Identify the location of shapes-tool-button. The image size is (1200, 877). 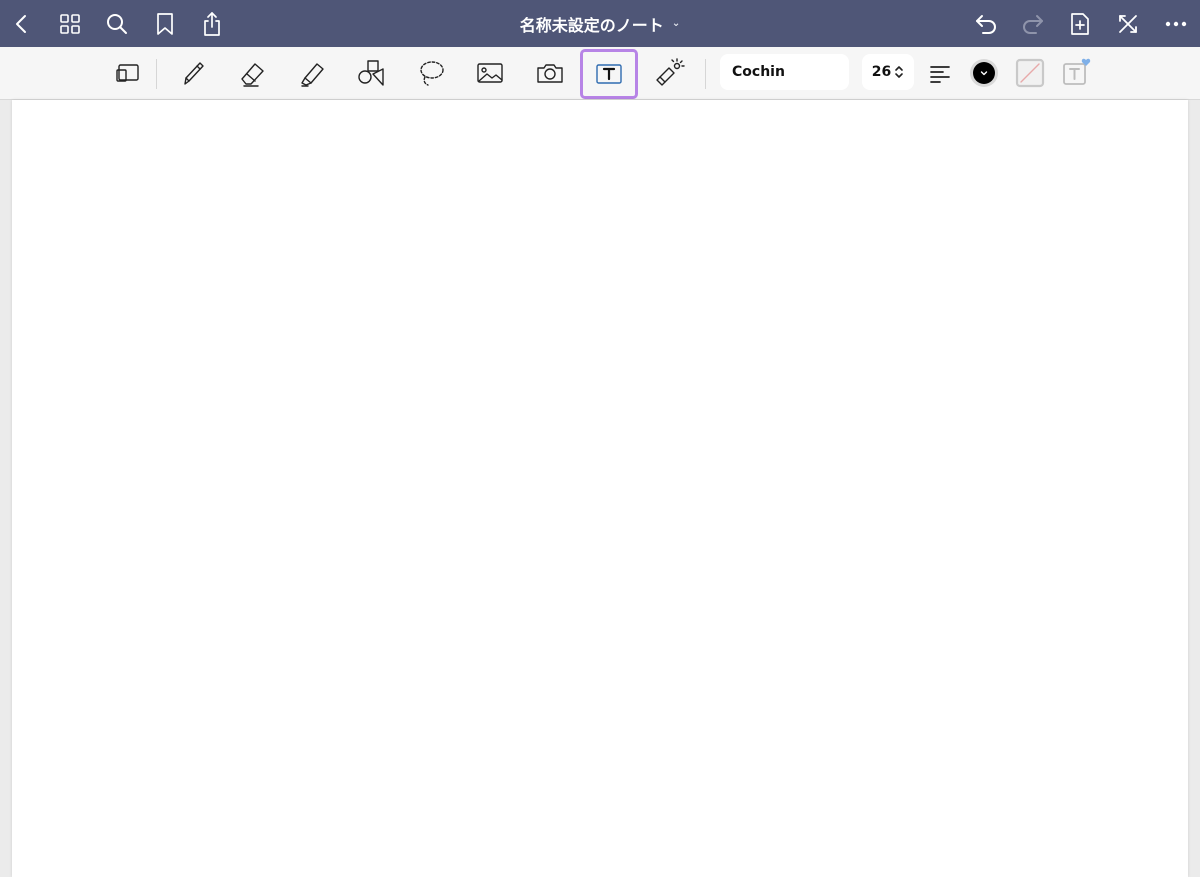
(371, 73).